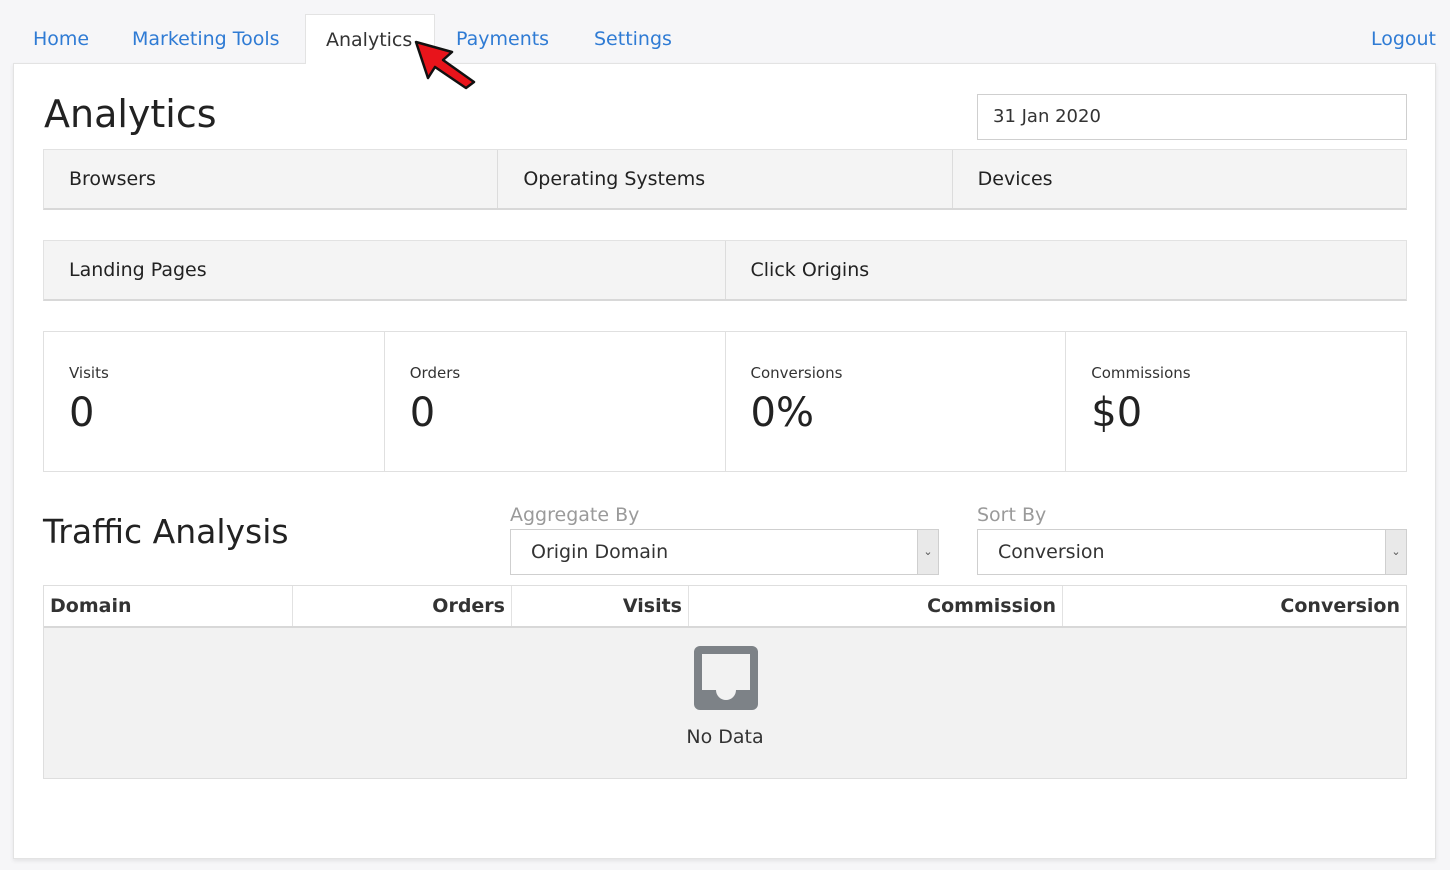  What do you see at coordinates (875, 606) in the screenshot?
I see `column-header-commission: Commission` at bounding box center [875, 606].